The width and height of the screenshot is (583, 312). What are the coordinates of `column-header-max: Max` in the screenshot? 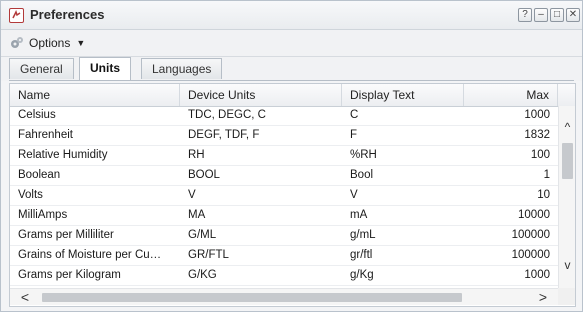 It's located at (511, 95).